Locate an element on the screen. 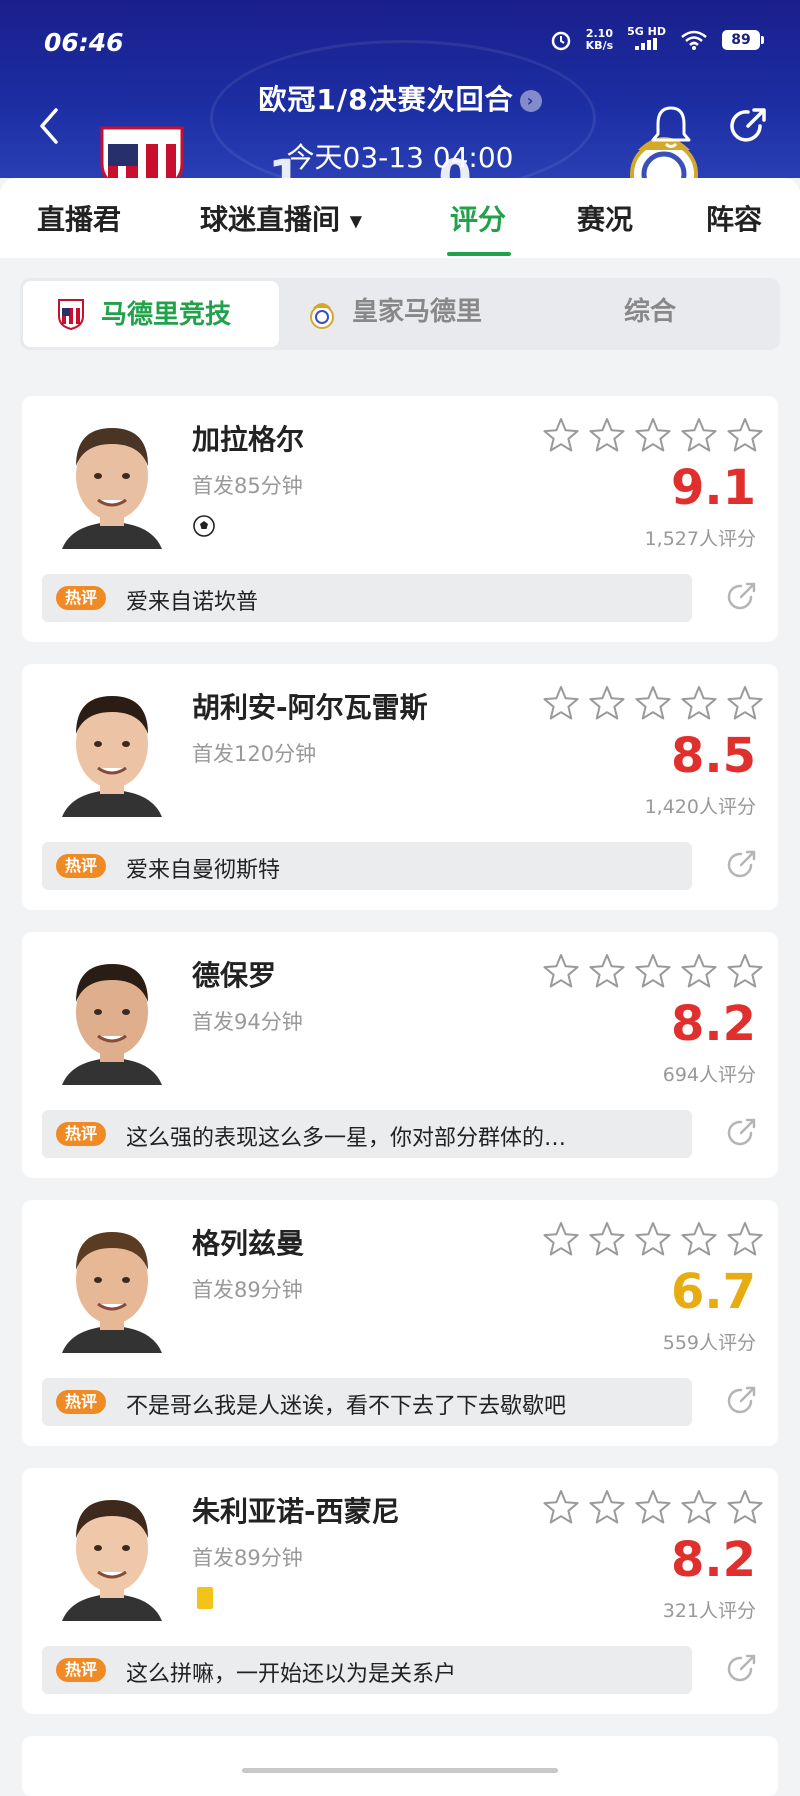  tab-fan-room-label: 球迷直播间 is located at coordinates (270, 219).